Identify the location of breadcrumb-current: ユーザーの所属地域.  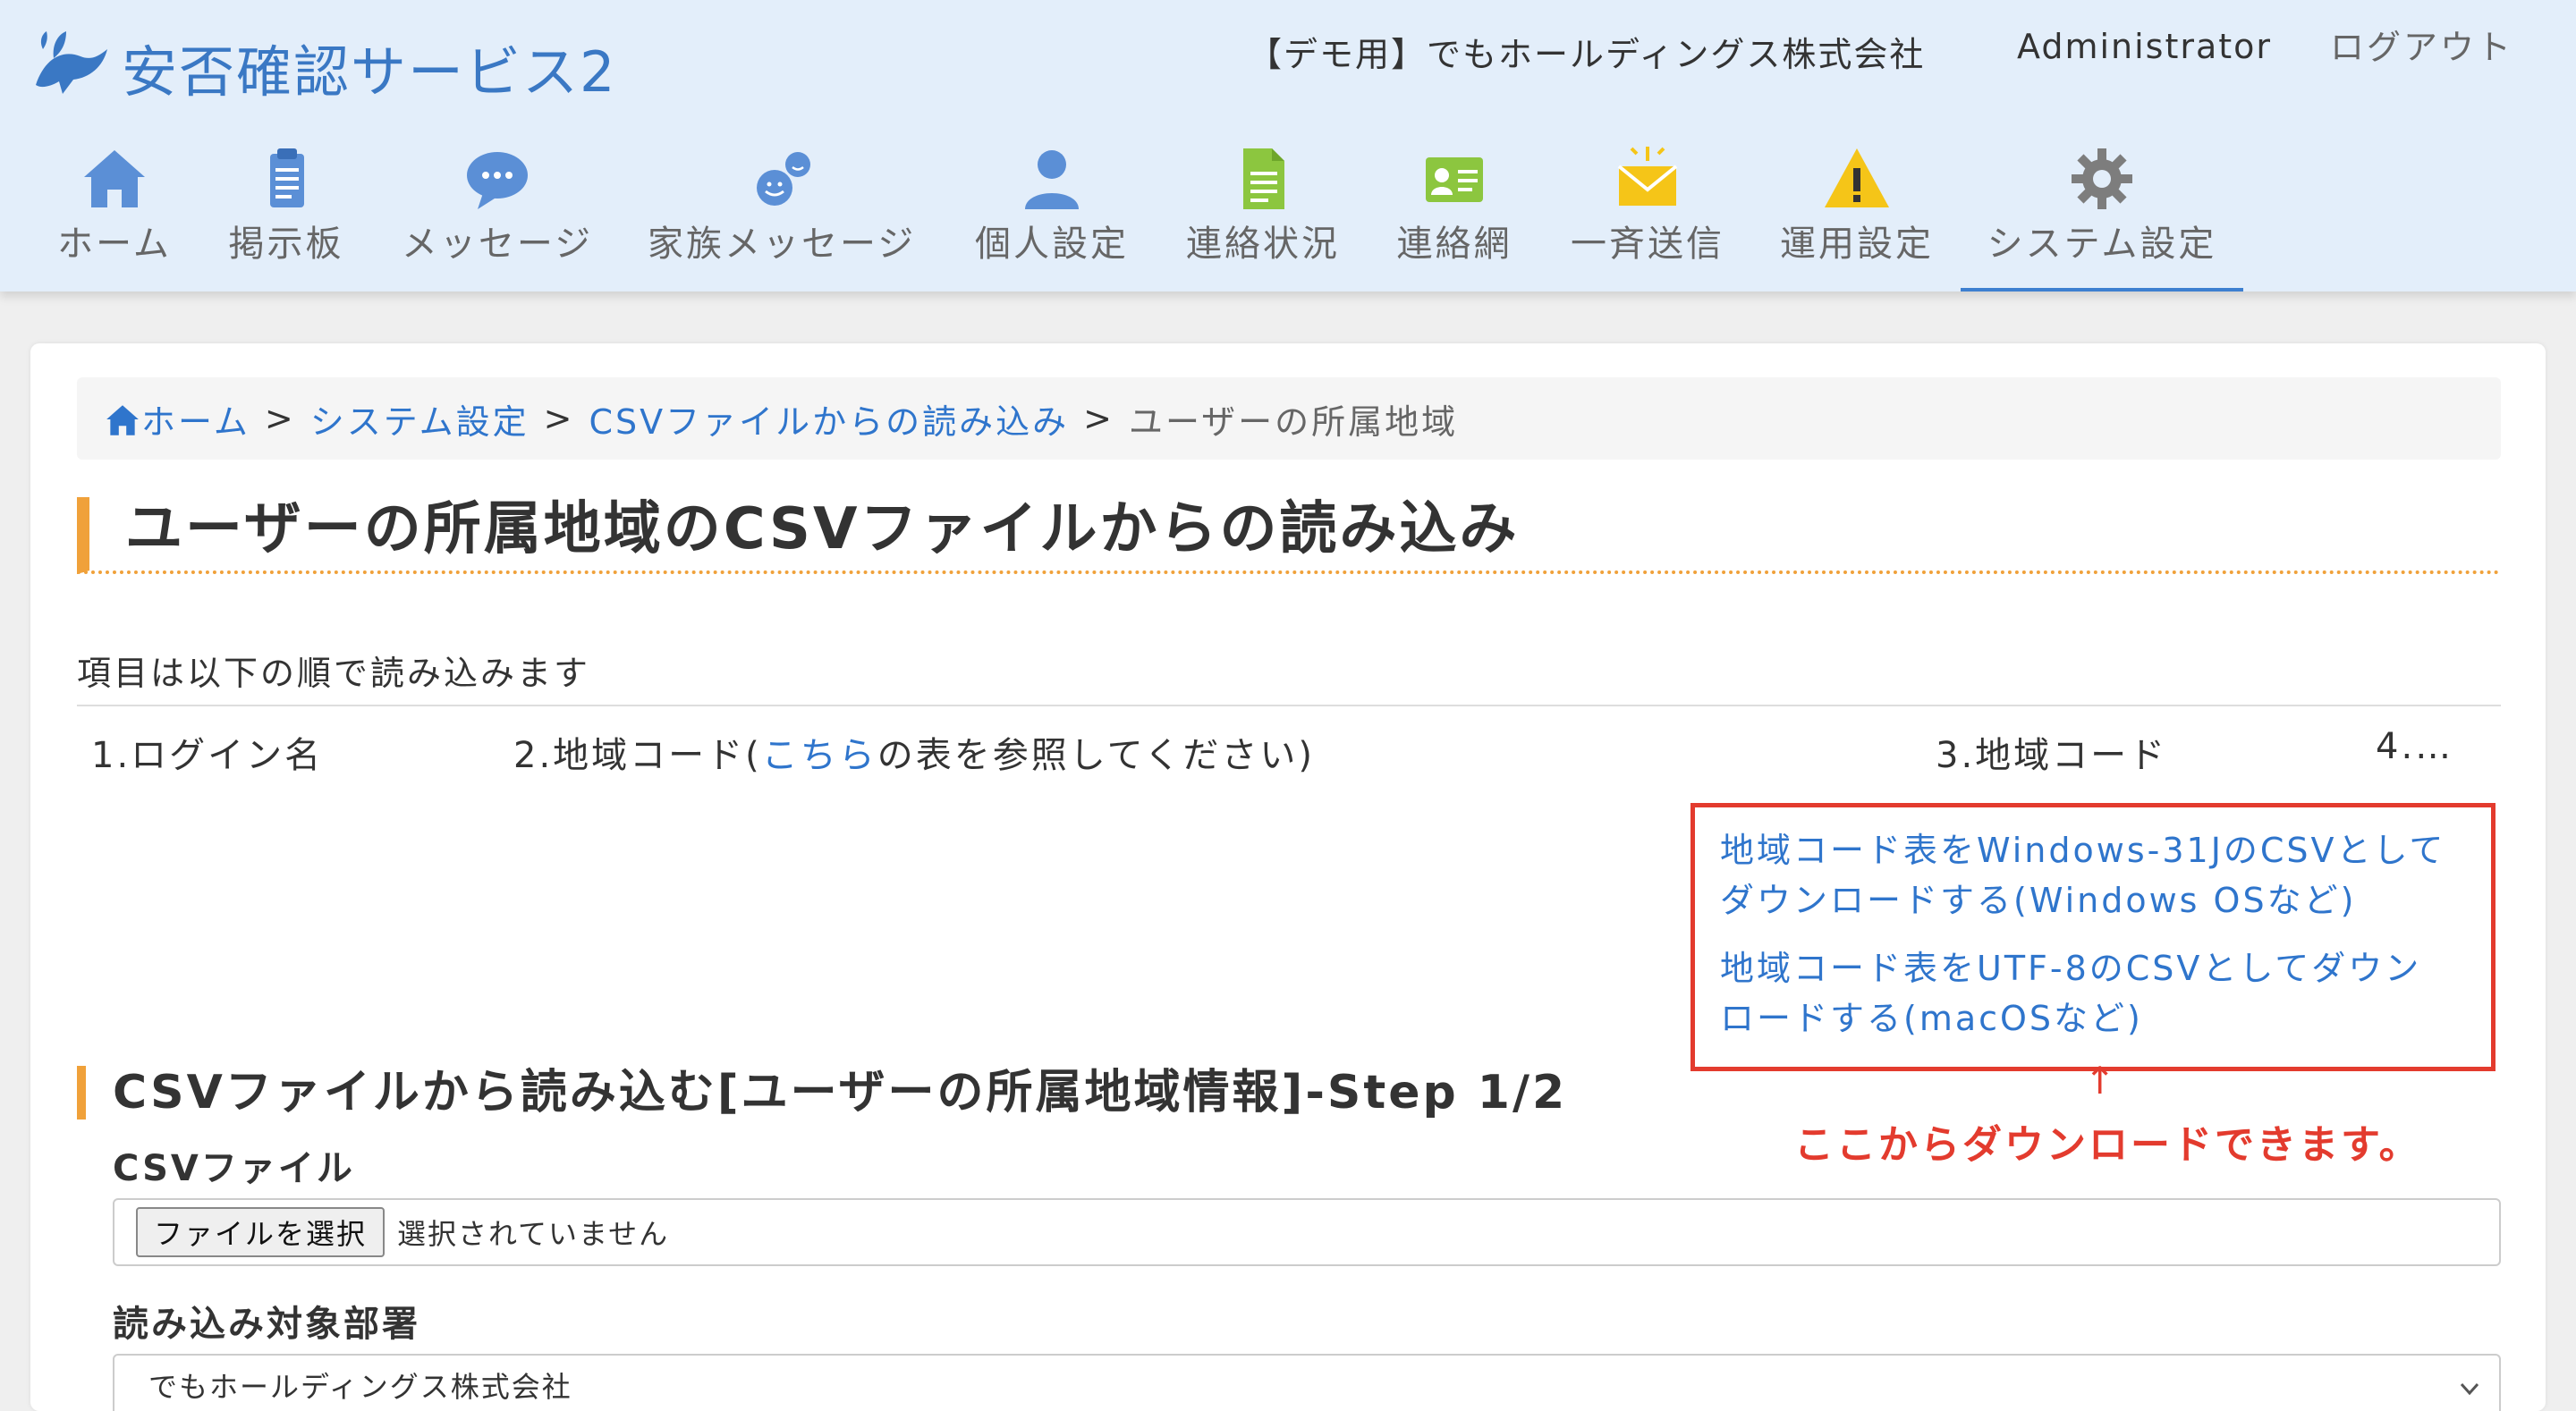
(1293, 421).